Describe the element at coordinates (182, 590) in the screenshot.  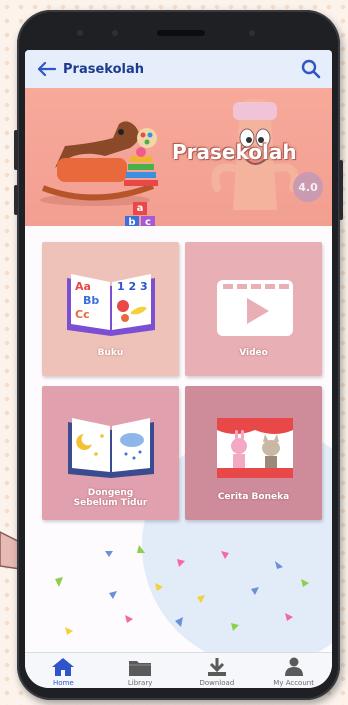
I see `confetti-decoration` at that location.